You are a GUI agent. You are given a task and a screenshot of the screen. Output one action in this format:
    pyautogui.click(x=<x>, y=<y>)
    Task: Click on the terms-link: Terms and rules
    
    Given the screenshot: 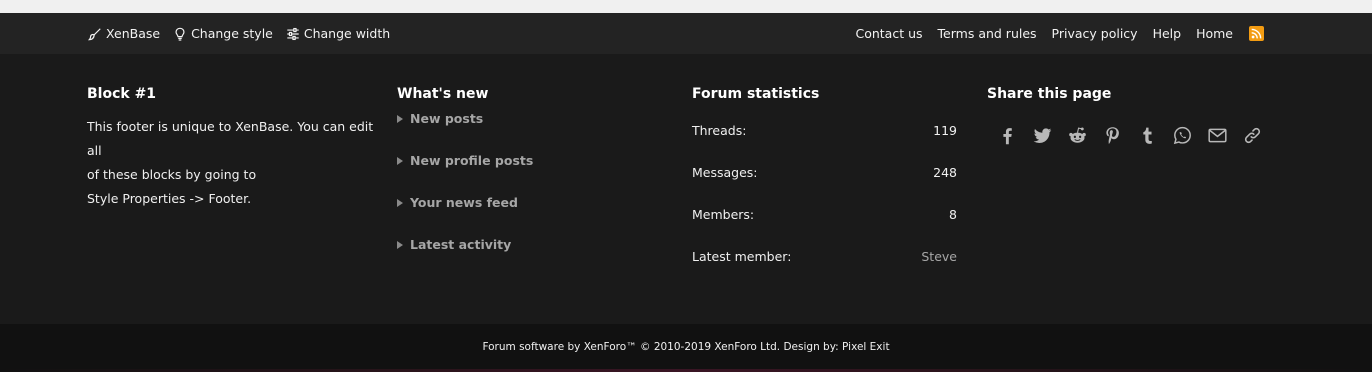 What is the action you would take?
    pyautogui.click(x=987, y=33)
    